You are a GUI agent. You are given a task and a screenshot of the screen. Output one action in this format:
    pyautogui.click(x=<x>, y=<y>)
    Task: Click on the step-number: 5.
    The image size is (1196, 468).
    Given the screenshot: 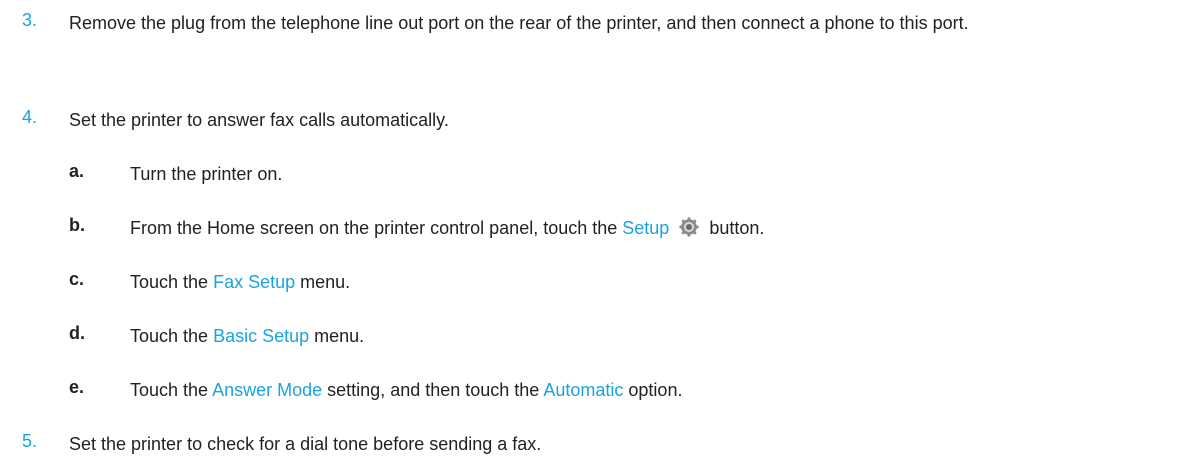 What is the action you would take?
    pyautogui.click(x=30, y=441)
    